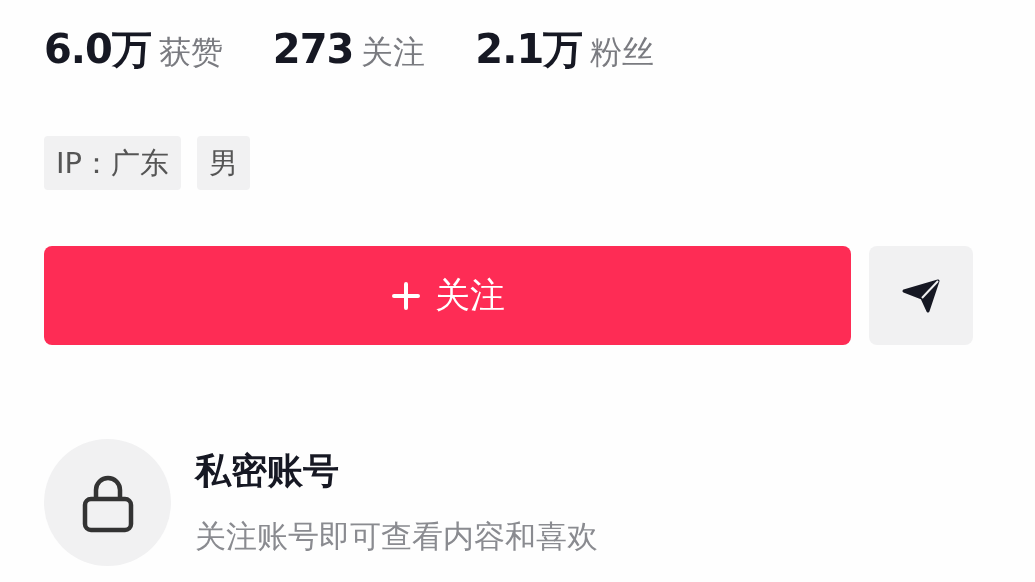 This screenshot has width=1035, height=582. I want to click on stat-label: 关注, so click(393, 52).